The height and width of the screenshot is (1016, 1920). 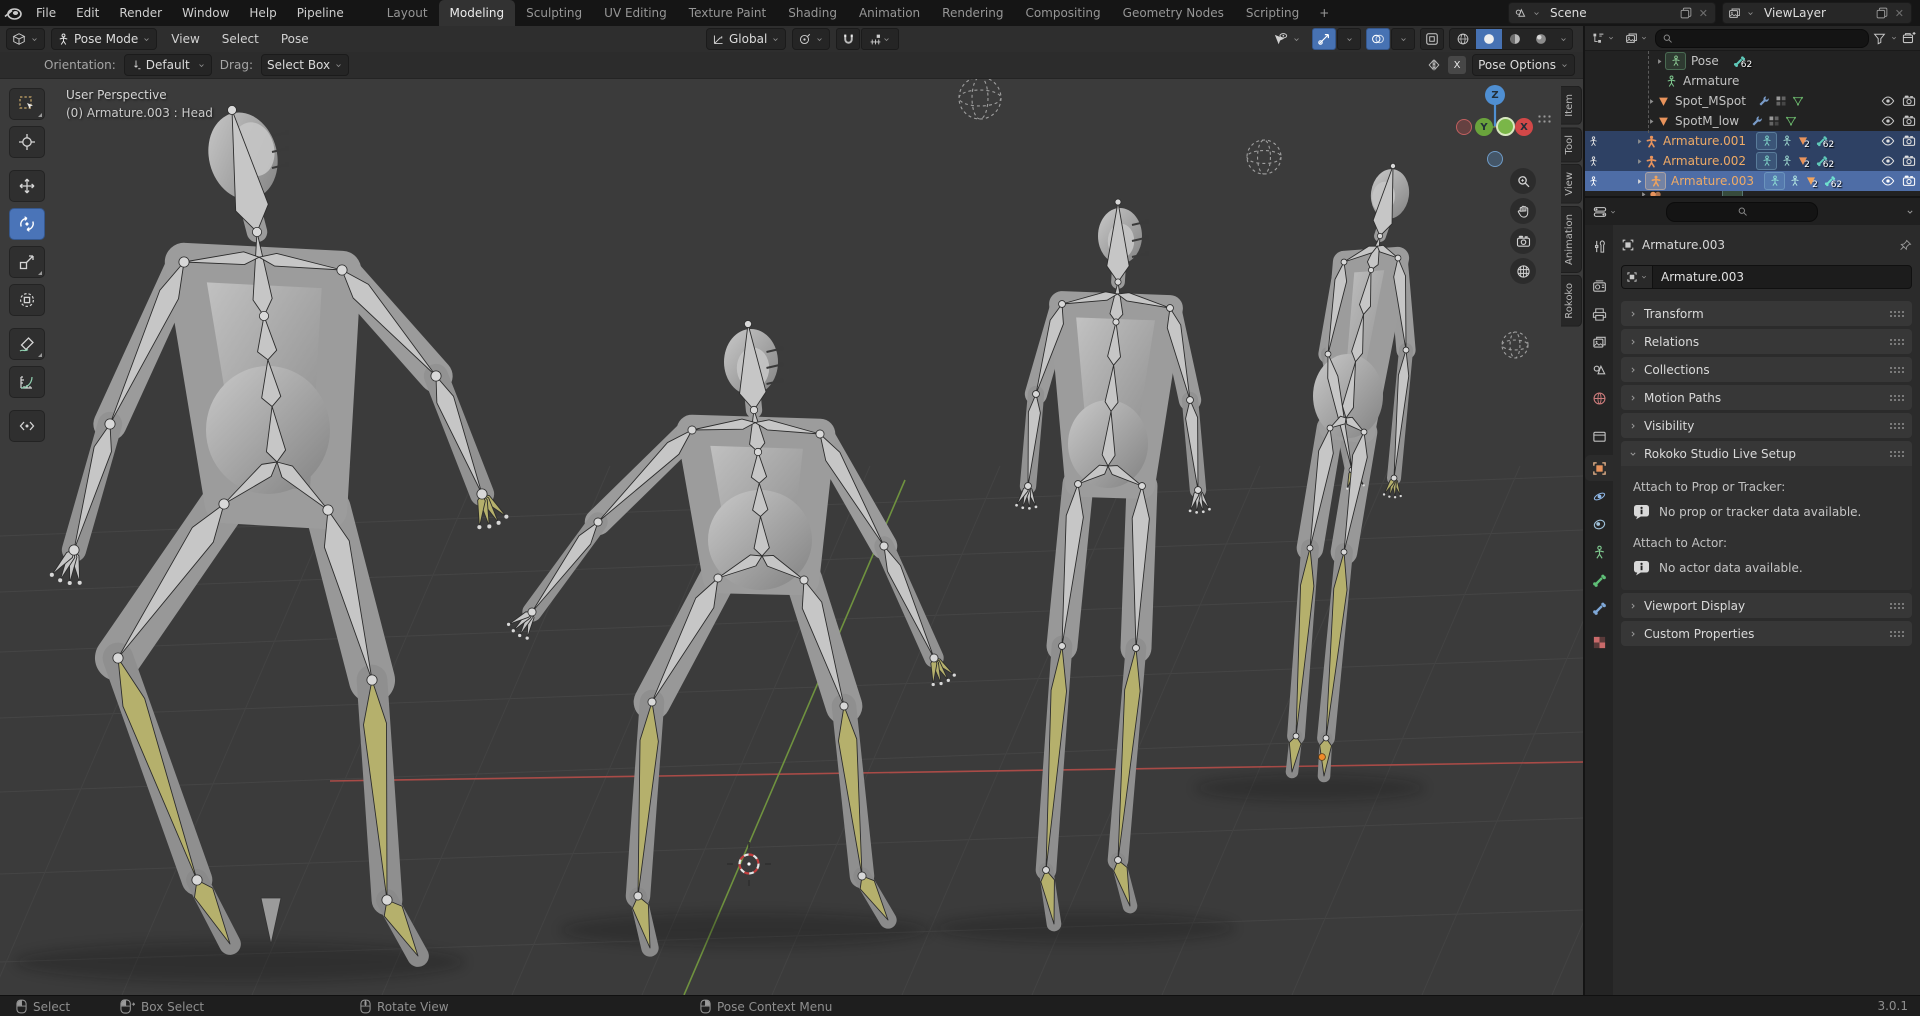 What do you see at coordinates (27, 426) in the screenshot?
I see `tool-pose-breakdowner` at bounding box center [27, 426].